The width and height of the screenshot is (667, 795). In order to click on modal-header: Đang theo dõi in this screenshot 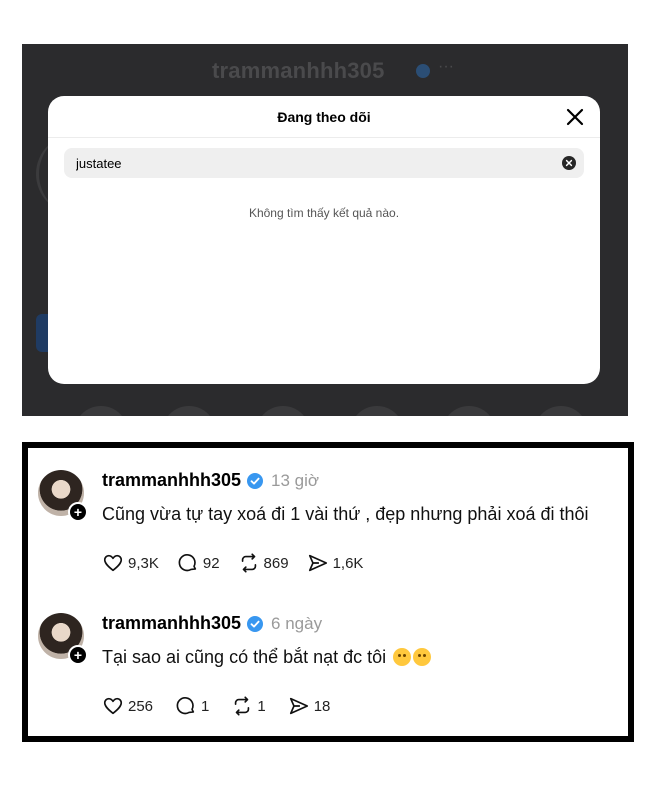, I will do `click(324, 117)`.